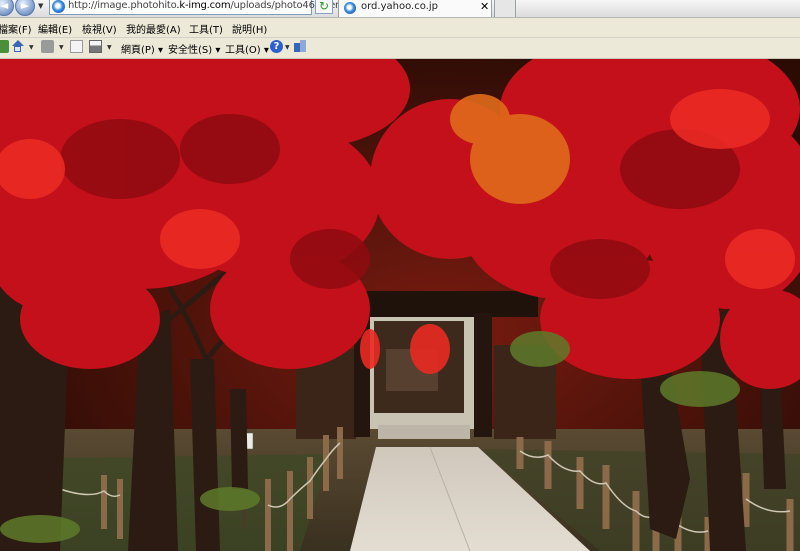  I want to click on command-bar: ▼ ▼ ▼ 網頁(P) ▾ 安全性(S) ▾ 工具(O) ▾ ? ▼, so click(400, 48).